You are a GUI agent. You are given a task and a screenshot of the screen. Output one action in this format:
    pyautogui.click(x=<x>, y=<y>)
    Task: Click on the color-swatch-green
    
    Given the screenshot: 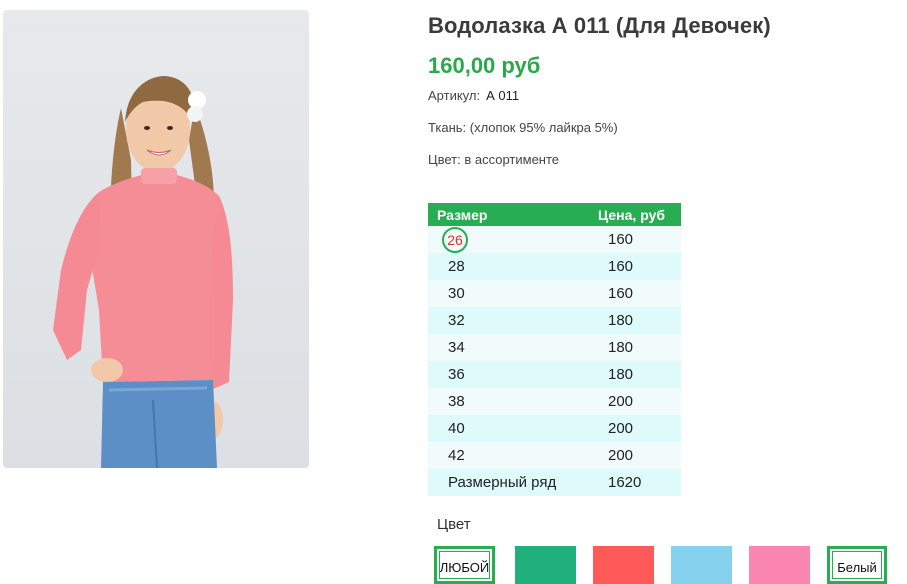 What is the action you would take?
    pyautogui.click(x=545, y=565)
    